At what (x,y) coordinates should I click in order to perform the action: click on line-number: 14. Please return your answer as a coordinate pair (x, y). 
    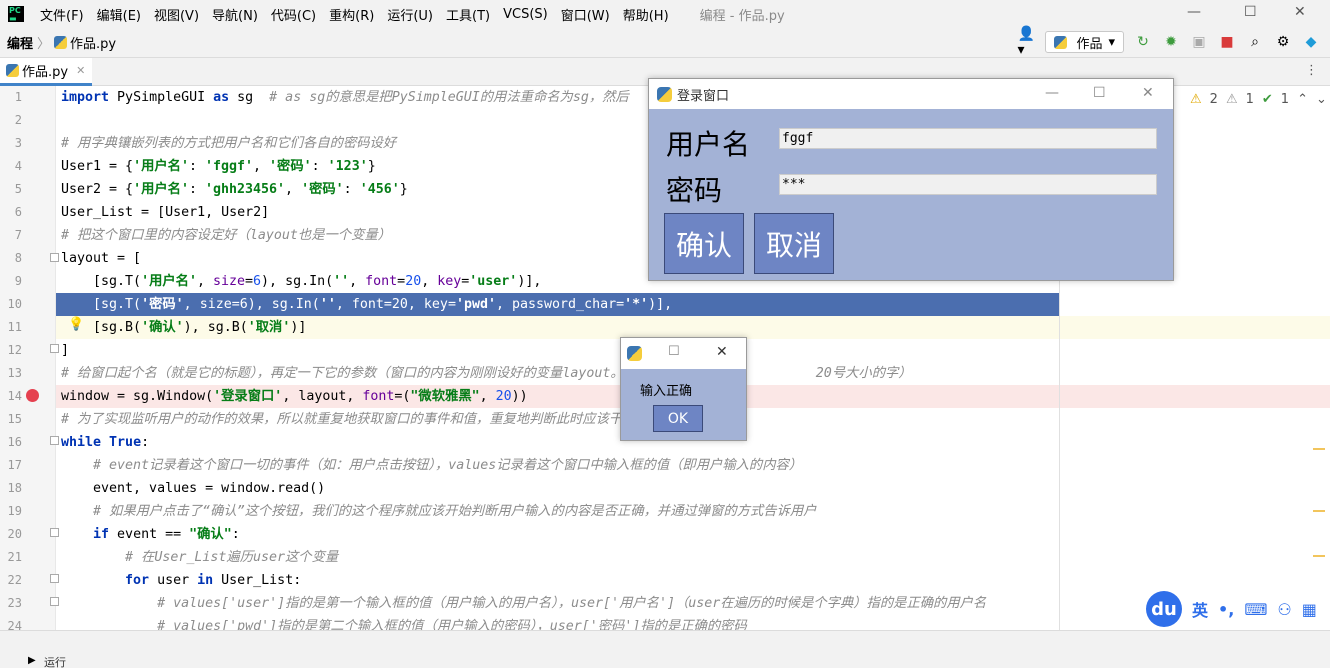
    Looking at the image, I should click on (14, 396).